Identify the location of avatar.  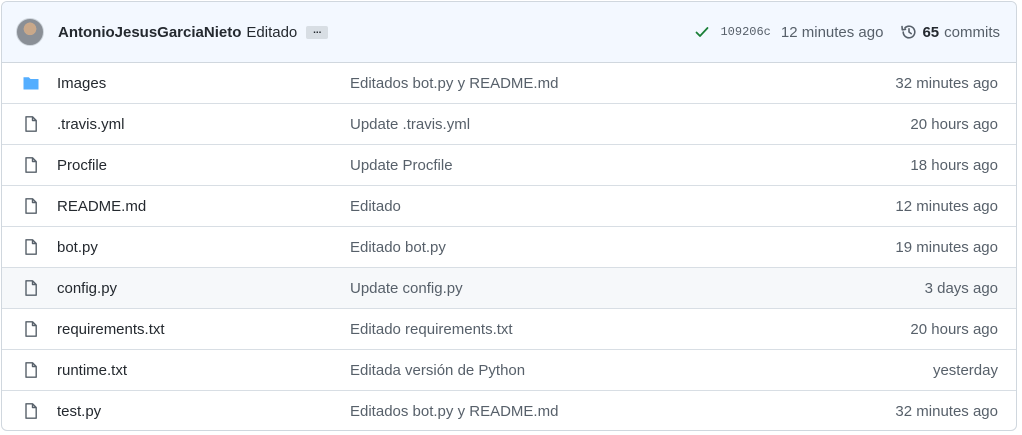
(30, 32).